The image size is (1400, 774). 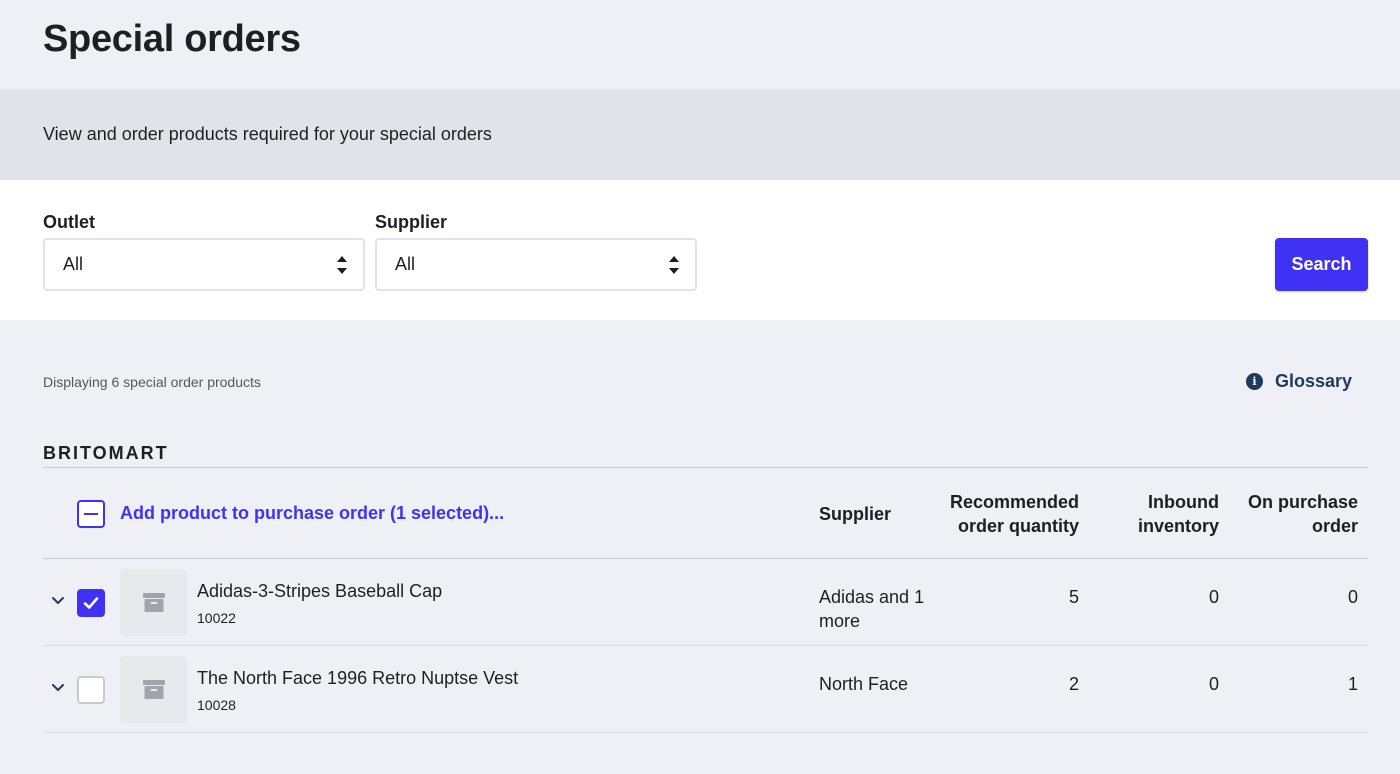 I want to click on row-supplier: Adidas and 1 more, so click(x=872, y=609).